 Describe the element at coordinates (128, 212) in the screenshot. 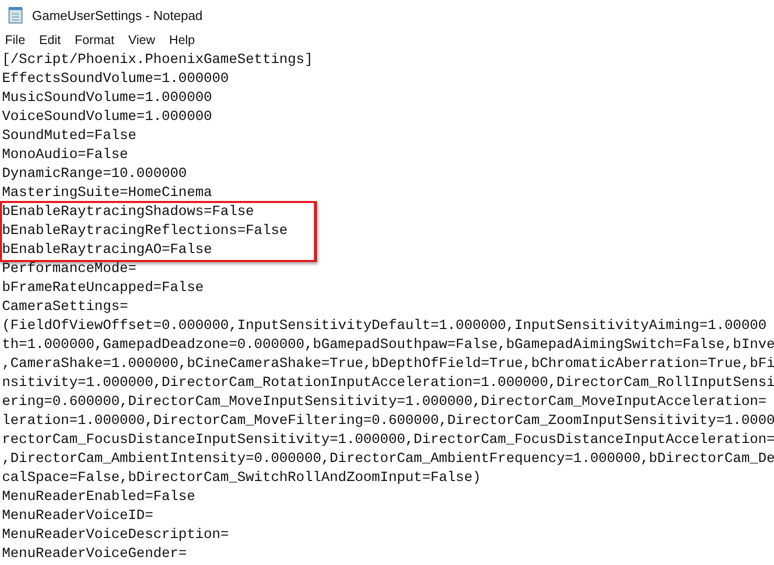

I see `text-line: bEnableRaytracingShadows=False` at that location.